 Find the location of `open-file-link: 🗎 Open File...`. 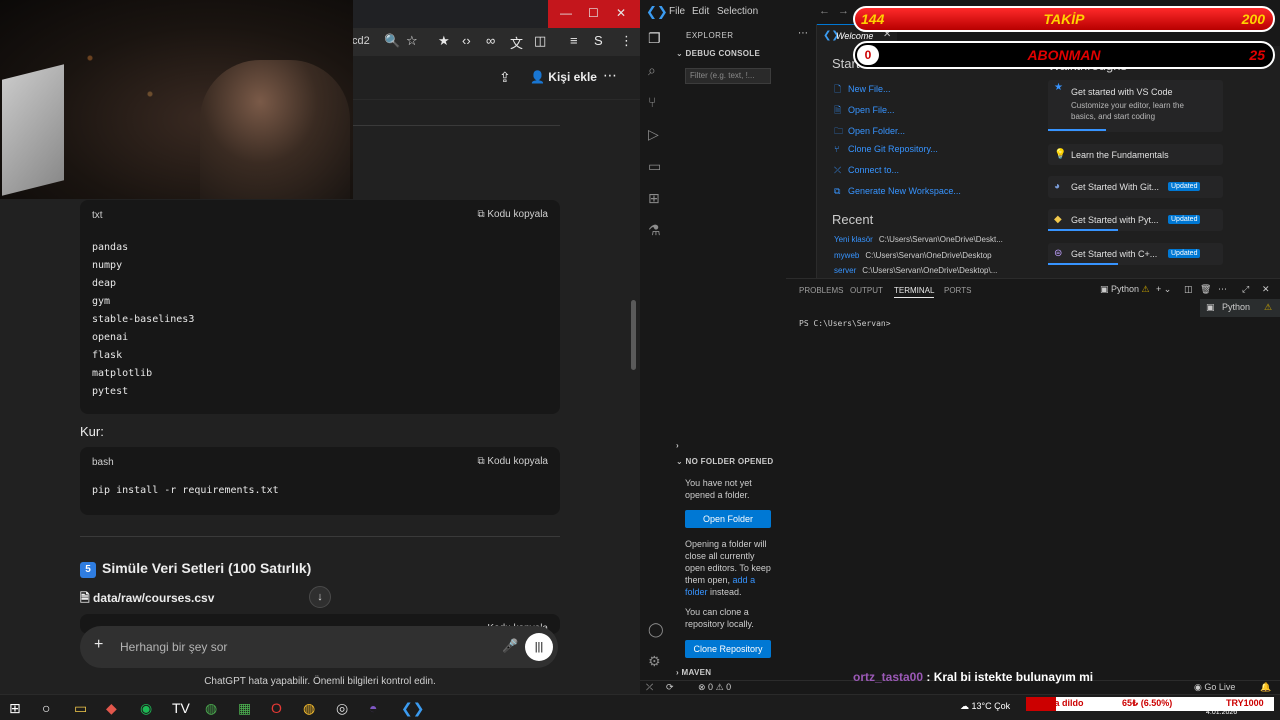

open-file-link: 🗎 Open File... is located at coordinates (864, 111).